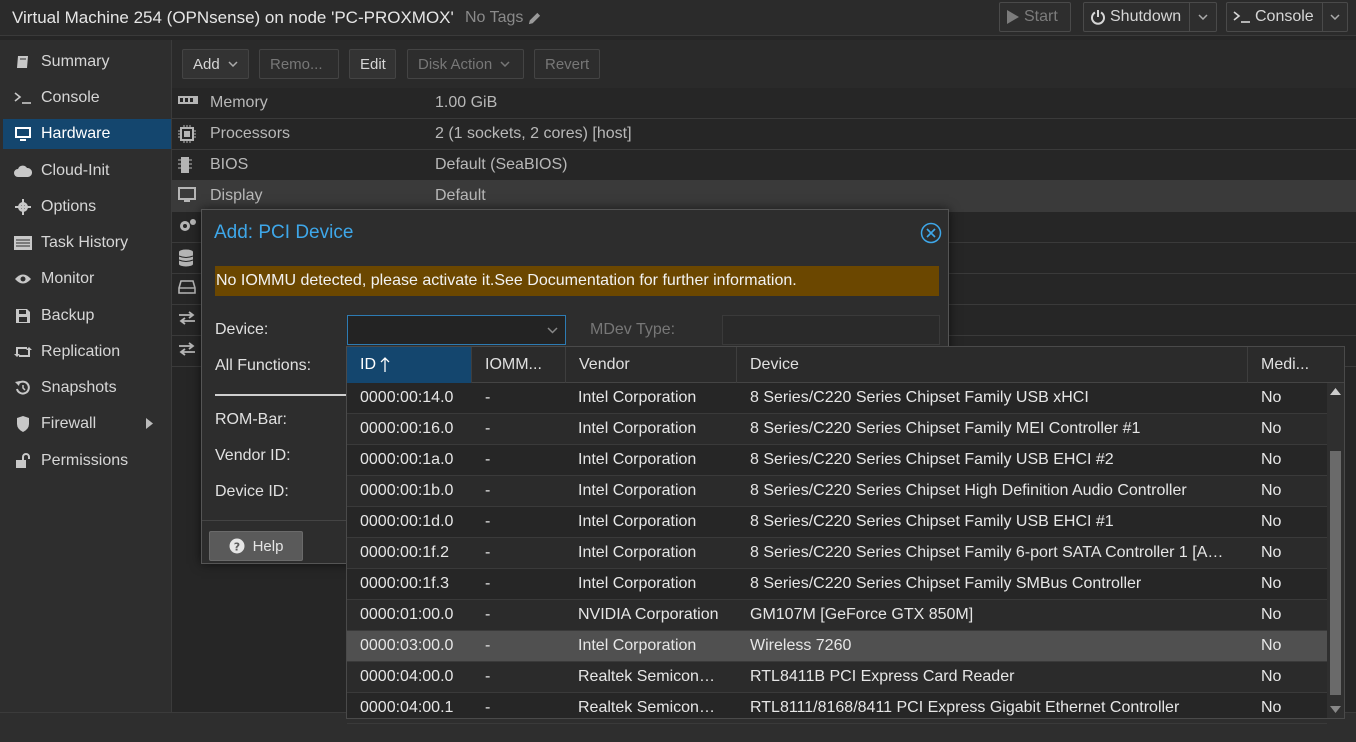  I want to click on console-button: Console, so click(1287, 17).